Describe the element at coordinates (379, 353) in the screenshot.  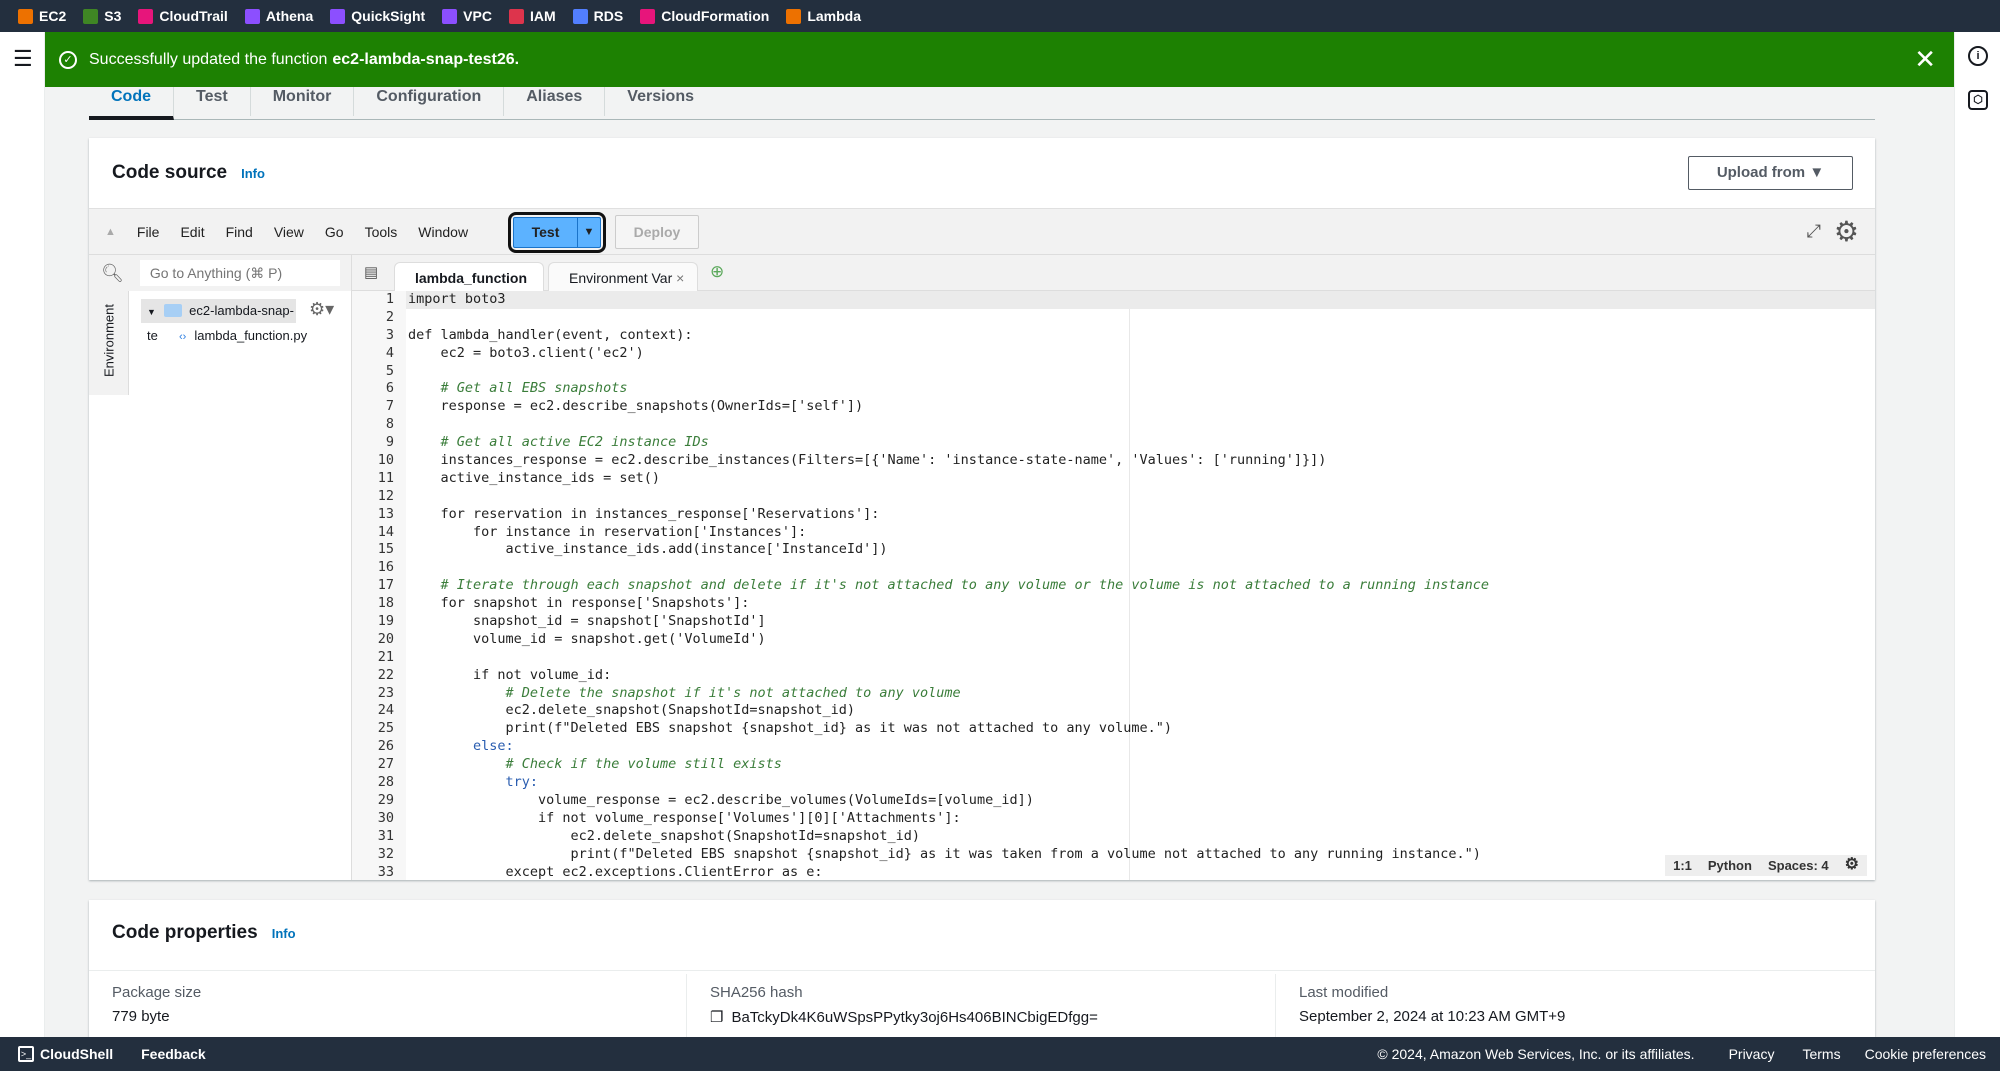
I see `line-number: 4` at that location.